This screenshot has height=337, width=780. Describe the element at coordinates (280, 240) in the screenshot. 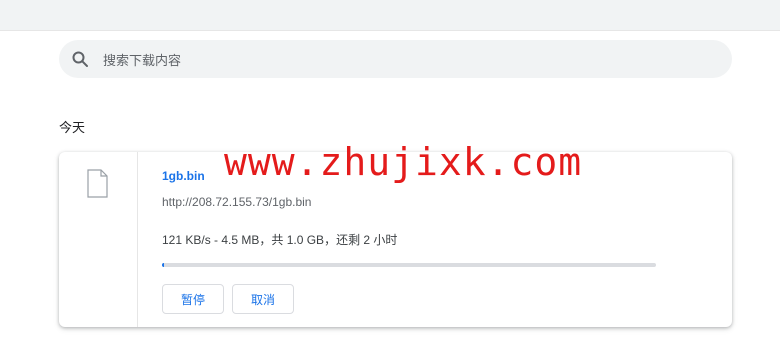

I see `download-status: 121 KB/s - 4.5 MB，共 1.0 GB，还剩 2 小时` at that location.